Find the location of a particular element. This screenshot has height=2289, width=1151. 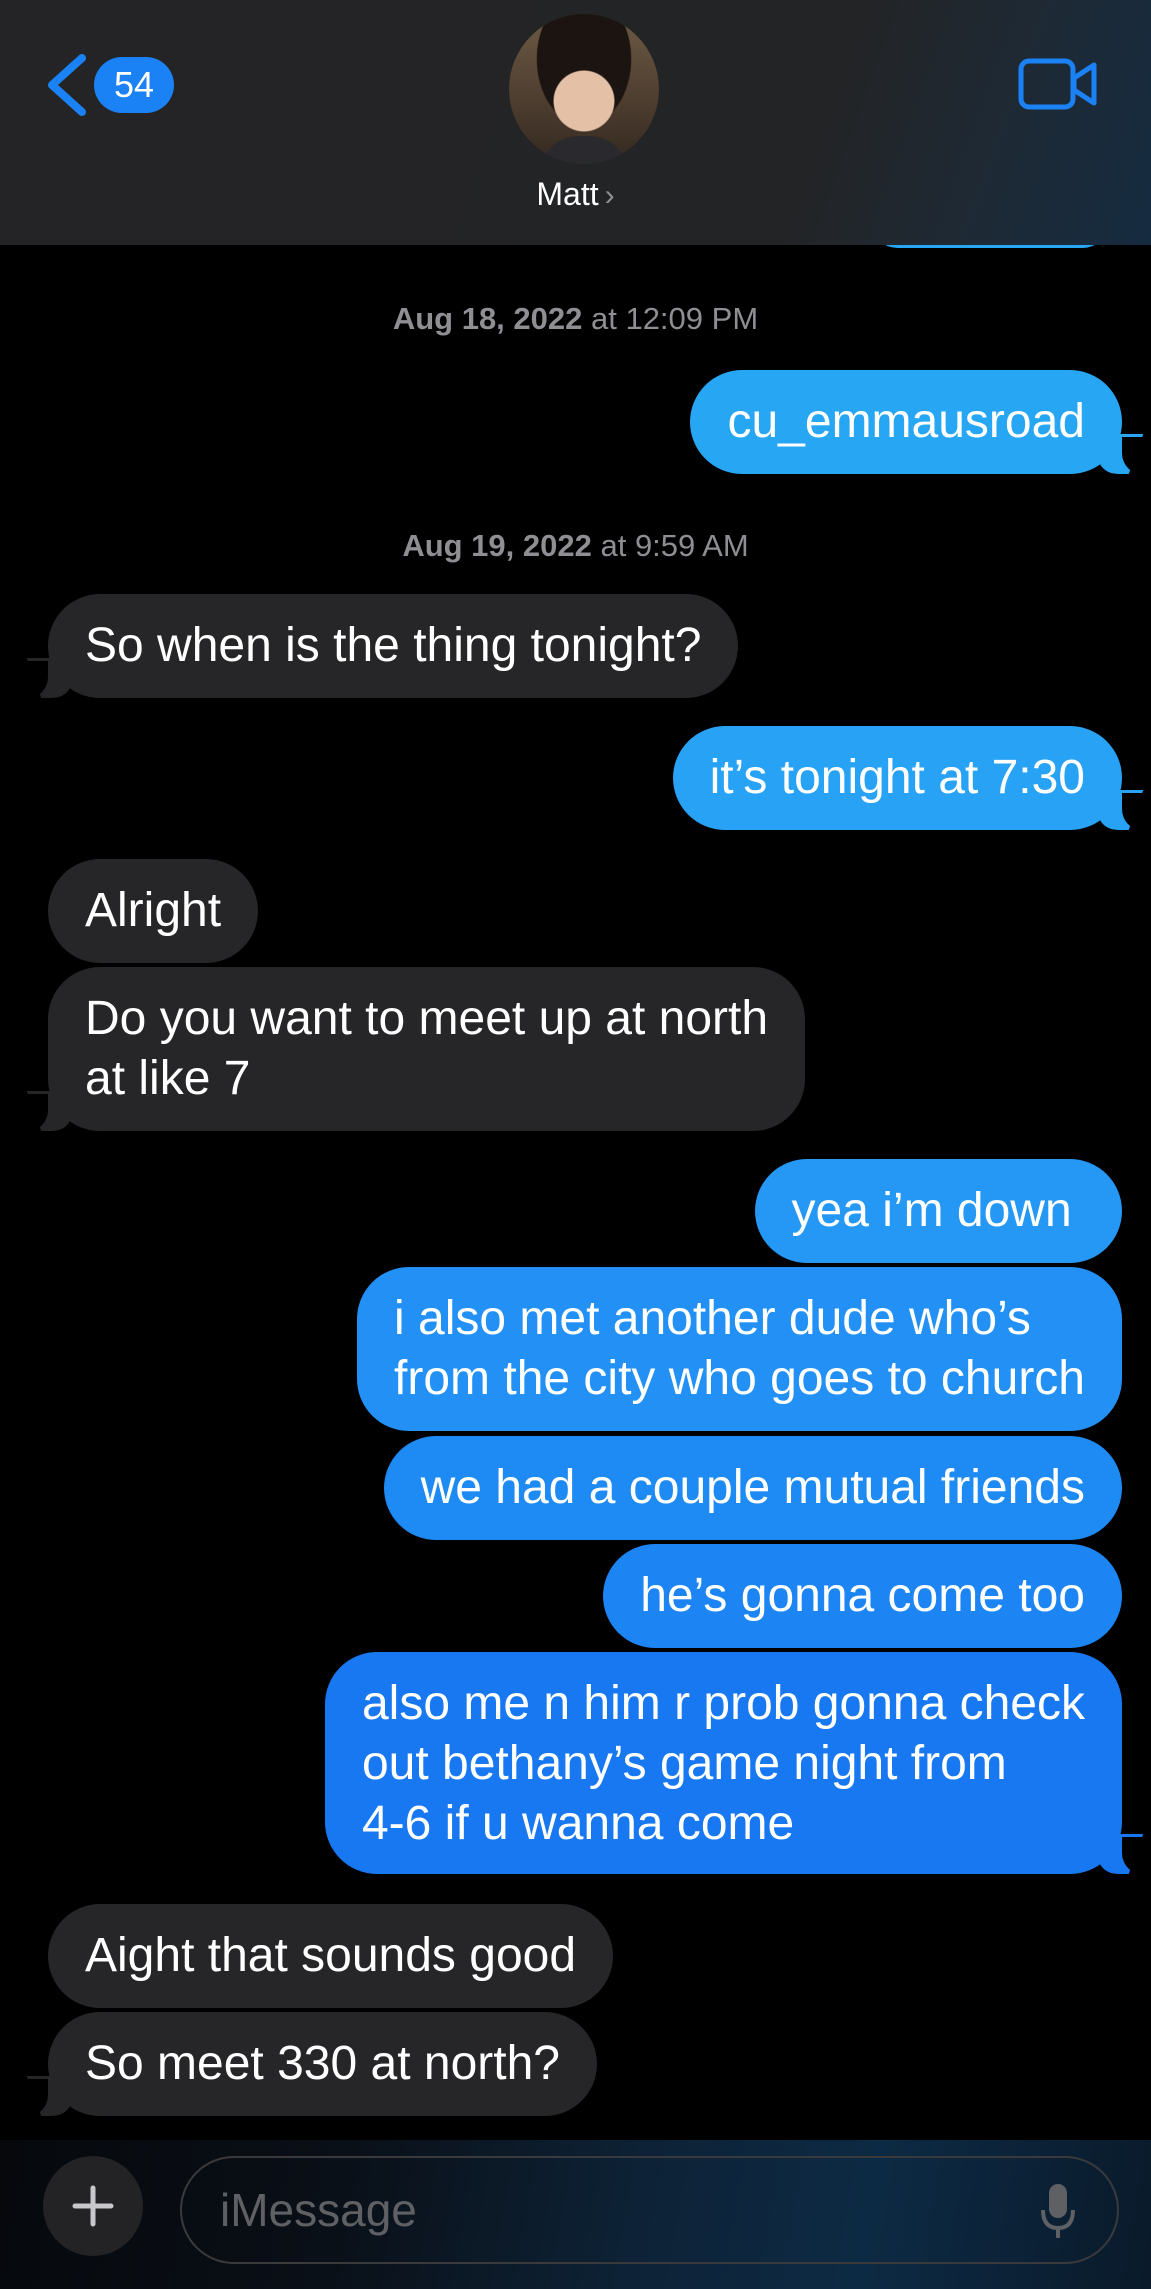

back-button: 54 is located at coordinates (109, 85).